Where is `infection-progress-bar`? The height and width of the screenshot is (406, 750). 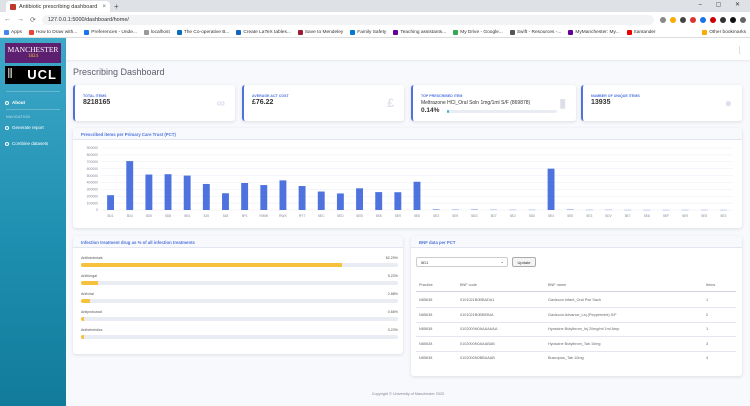
infection-progress-bar is located at coordinates (239, 319).